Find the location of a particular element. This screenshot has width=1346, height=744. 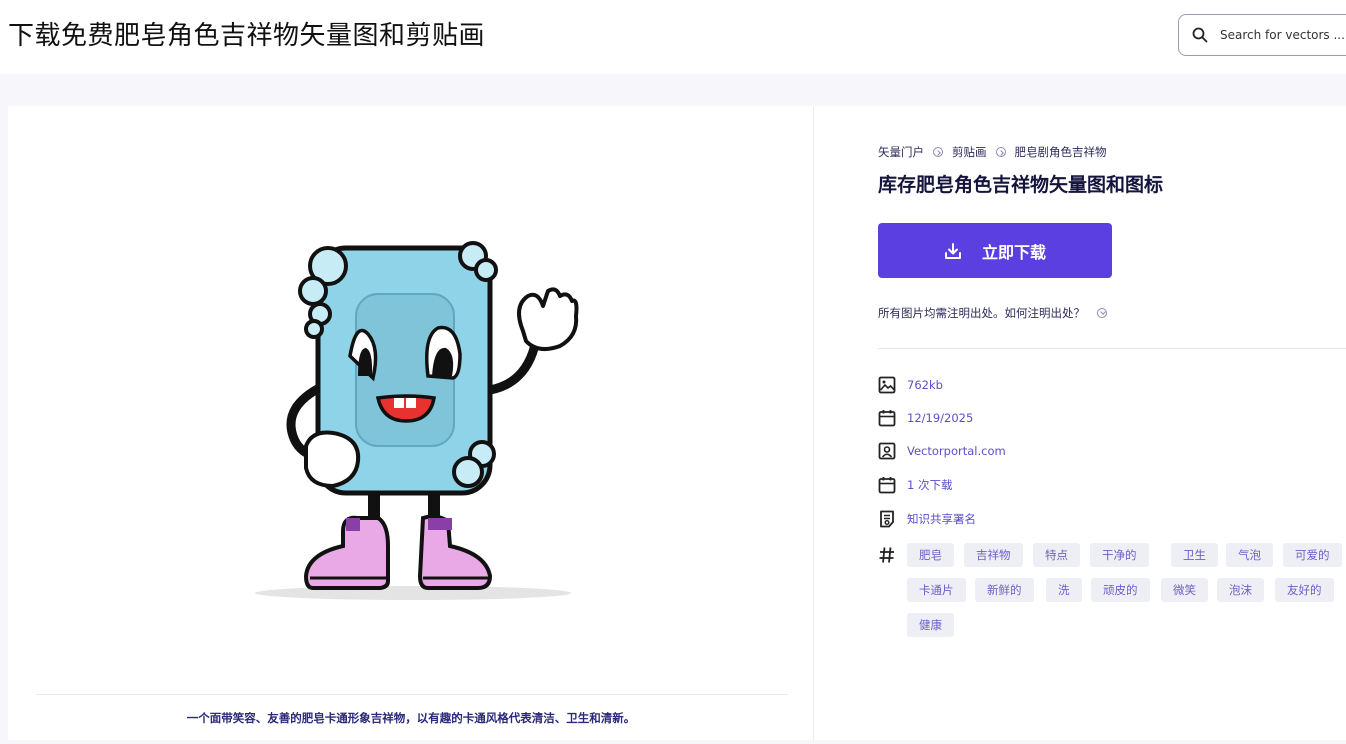

author-icon is located at coordinates (887, 451).